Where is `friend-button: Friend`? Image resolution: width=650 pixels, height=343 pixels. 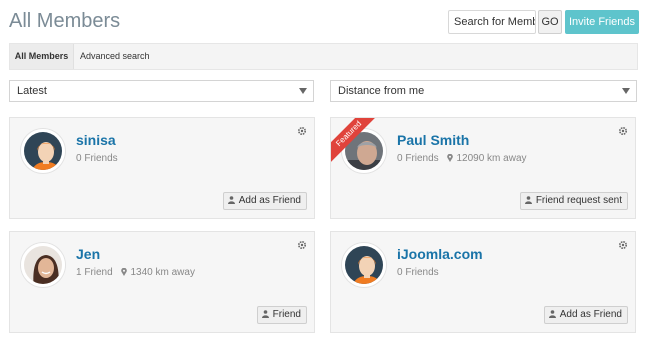
friend-button: Friend is located at coordinates (281, 315).